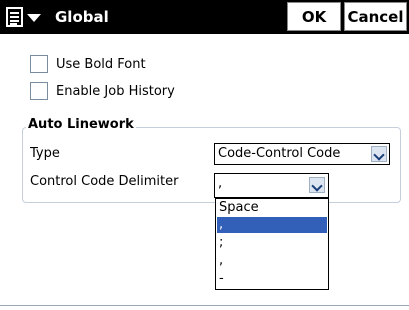 This screenshot has width=409, height=310. Describe the element at coordinates (39, 91) in the screenshot. I see `enable-job-history-checkbox` at that location.